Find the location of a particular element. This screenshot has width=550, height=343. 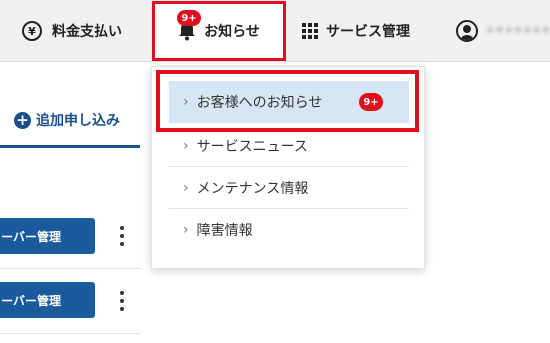

user-icon is located at coordinates (467, 31).